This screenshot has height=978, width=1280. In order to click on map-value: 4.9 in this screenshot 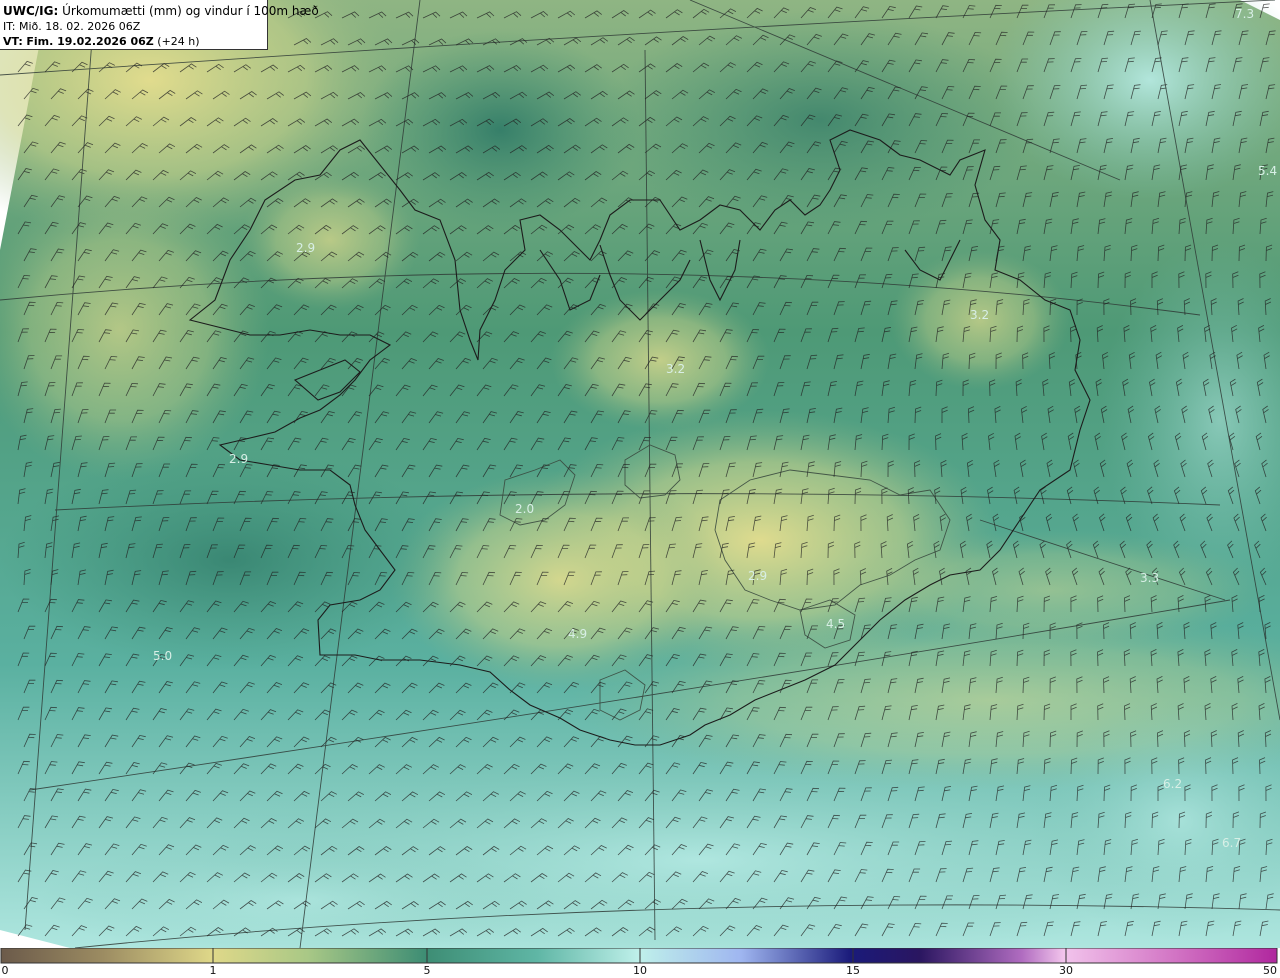, I will do `click(577, 634)`.